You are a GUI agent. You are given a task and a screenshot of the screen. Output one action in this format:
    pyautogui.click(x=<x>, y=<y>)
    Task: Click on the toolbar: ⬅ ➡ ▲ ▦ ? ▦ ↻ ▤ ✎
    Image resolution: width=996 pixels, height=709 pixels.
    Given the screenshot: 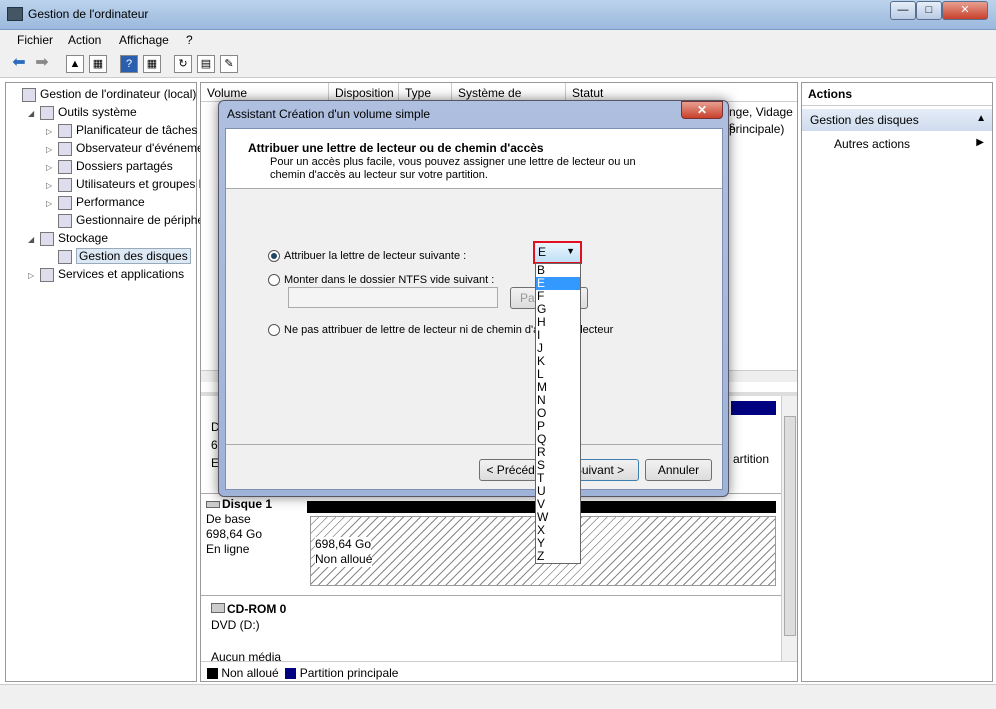 What is the action you would take?
    pyautogui.click(x=498, y=64)
    